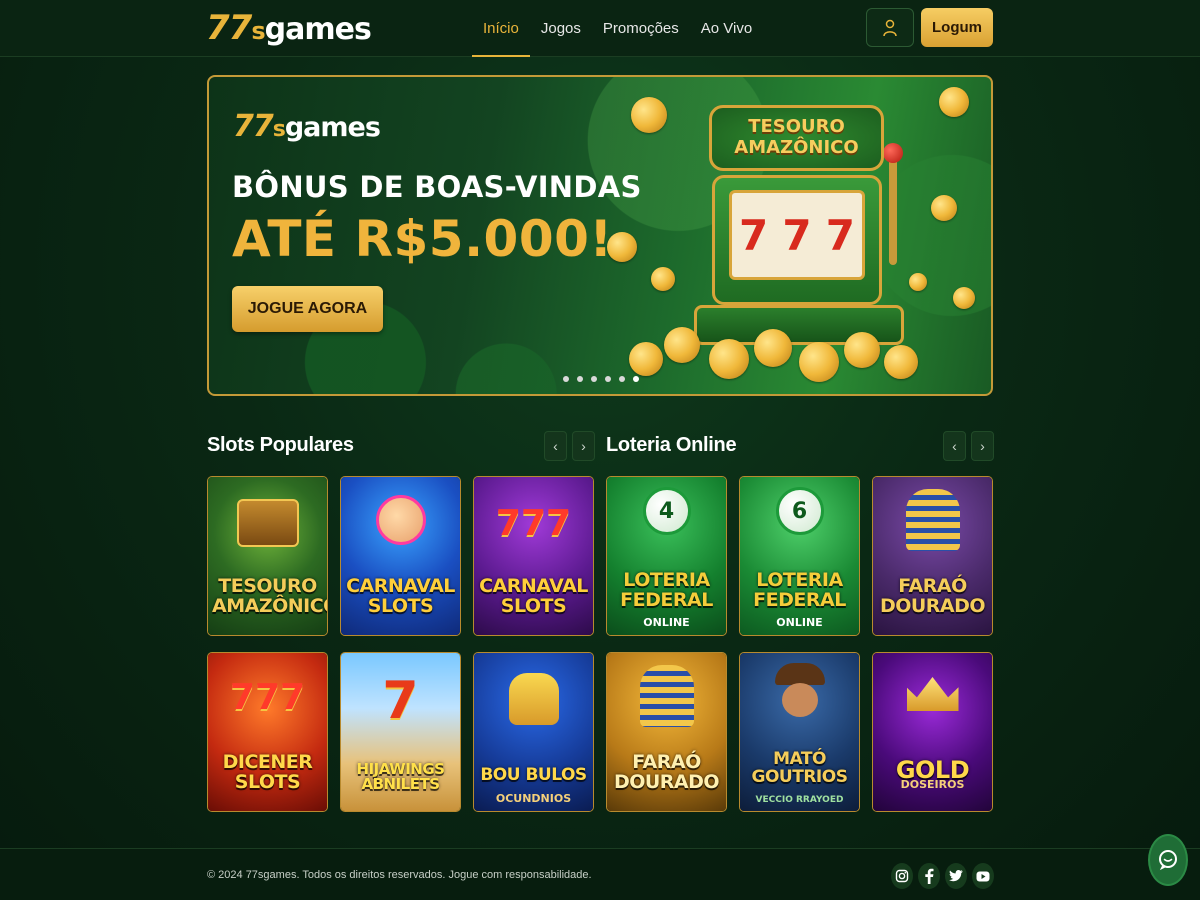 Image resolution: width=1200 pixels, height=900 pixels. I want to click on play-now-button: JOGUE AGORA, so click(307, 309).